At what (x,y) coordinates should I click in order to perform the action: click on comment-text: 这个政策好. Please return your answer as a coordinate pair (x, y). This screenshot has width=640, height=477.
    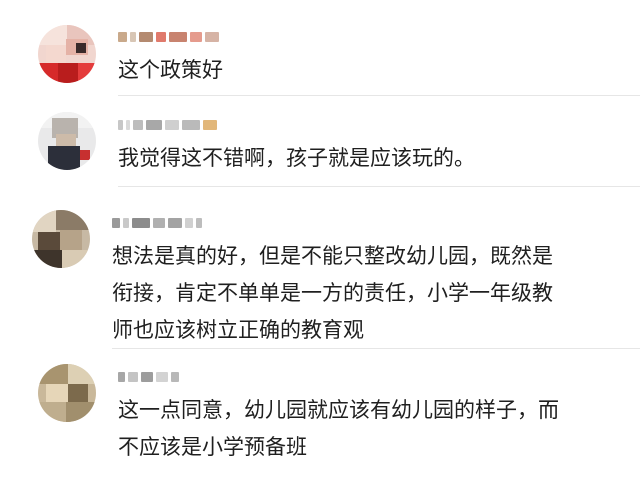
    Looking at the image, I should click on (170, 70).